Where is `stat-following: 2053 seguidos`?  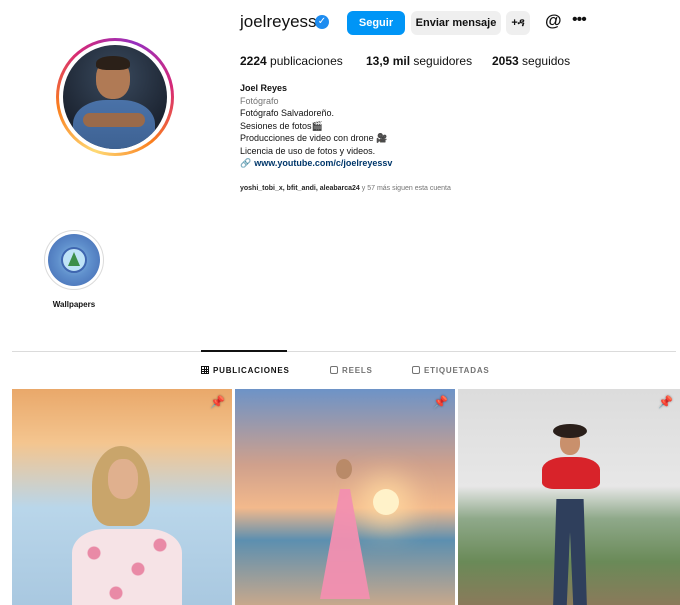
stat-following: 2053 seguidos is located at coordinates (531, 61).